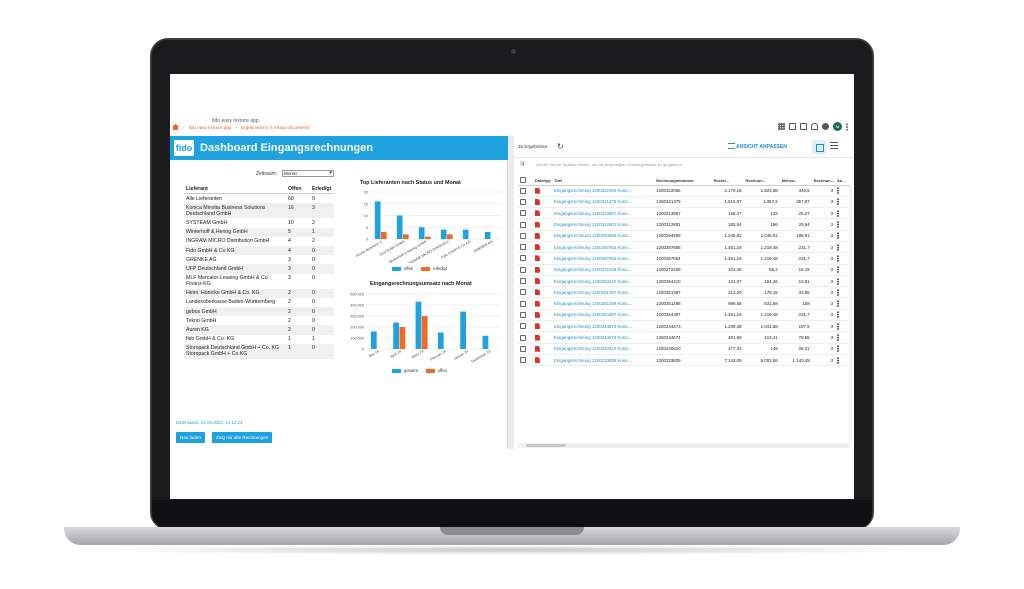 This screenshot has width=1024, height=589. I want to click on alle-rechnungen-button: Zeig mir alle Rechnungen, so click(242, 437).